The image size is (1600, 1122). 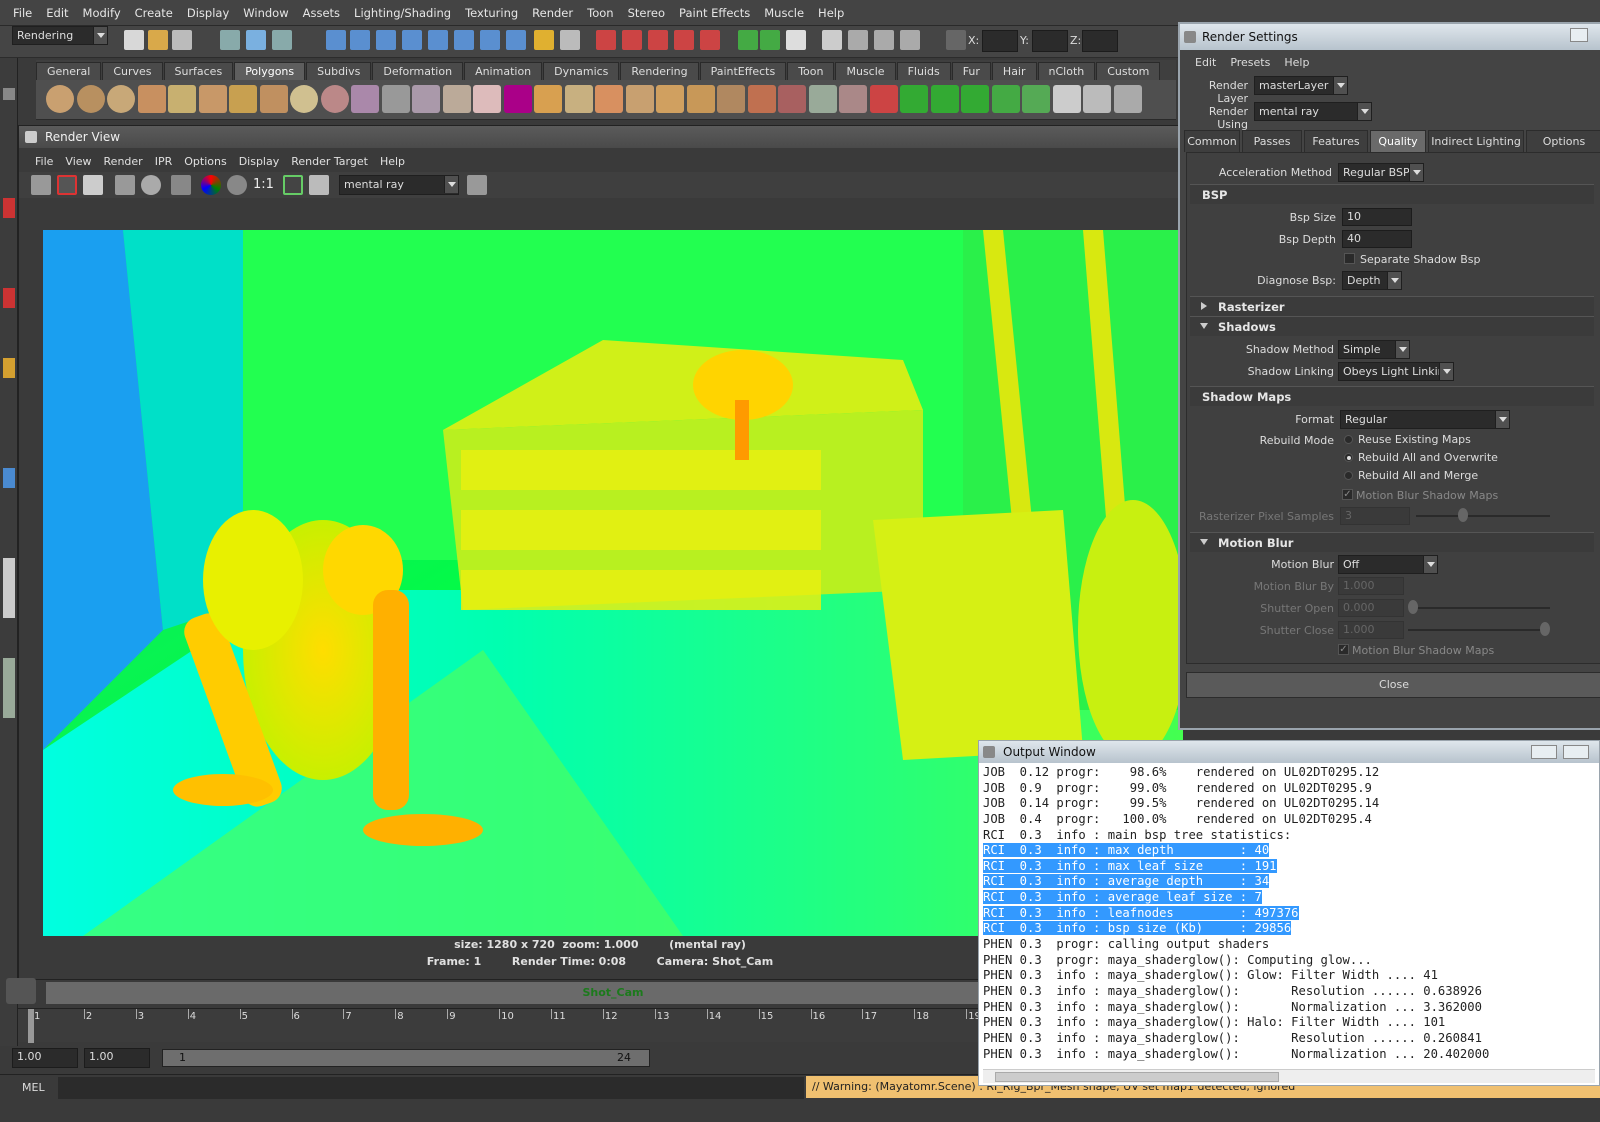 What do you see at coordinates (1212, 141) in the screenshot?
I see `tab-common: Common` at bounding box center [1212, 141].